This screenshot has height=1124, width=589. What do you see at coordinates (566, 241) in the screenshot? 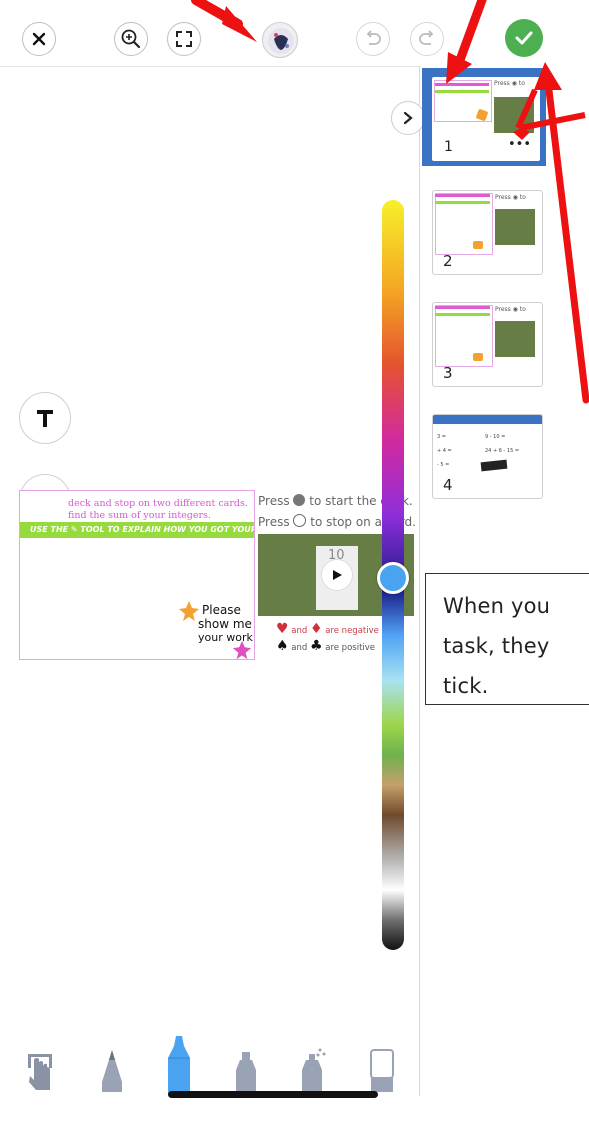
I see `arrow-shaft-long` at bounding box center [566, 241].